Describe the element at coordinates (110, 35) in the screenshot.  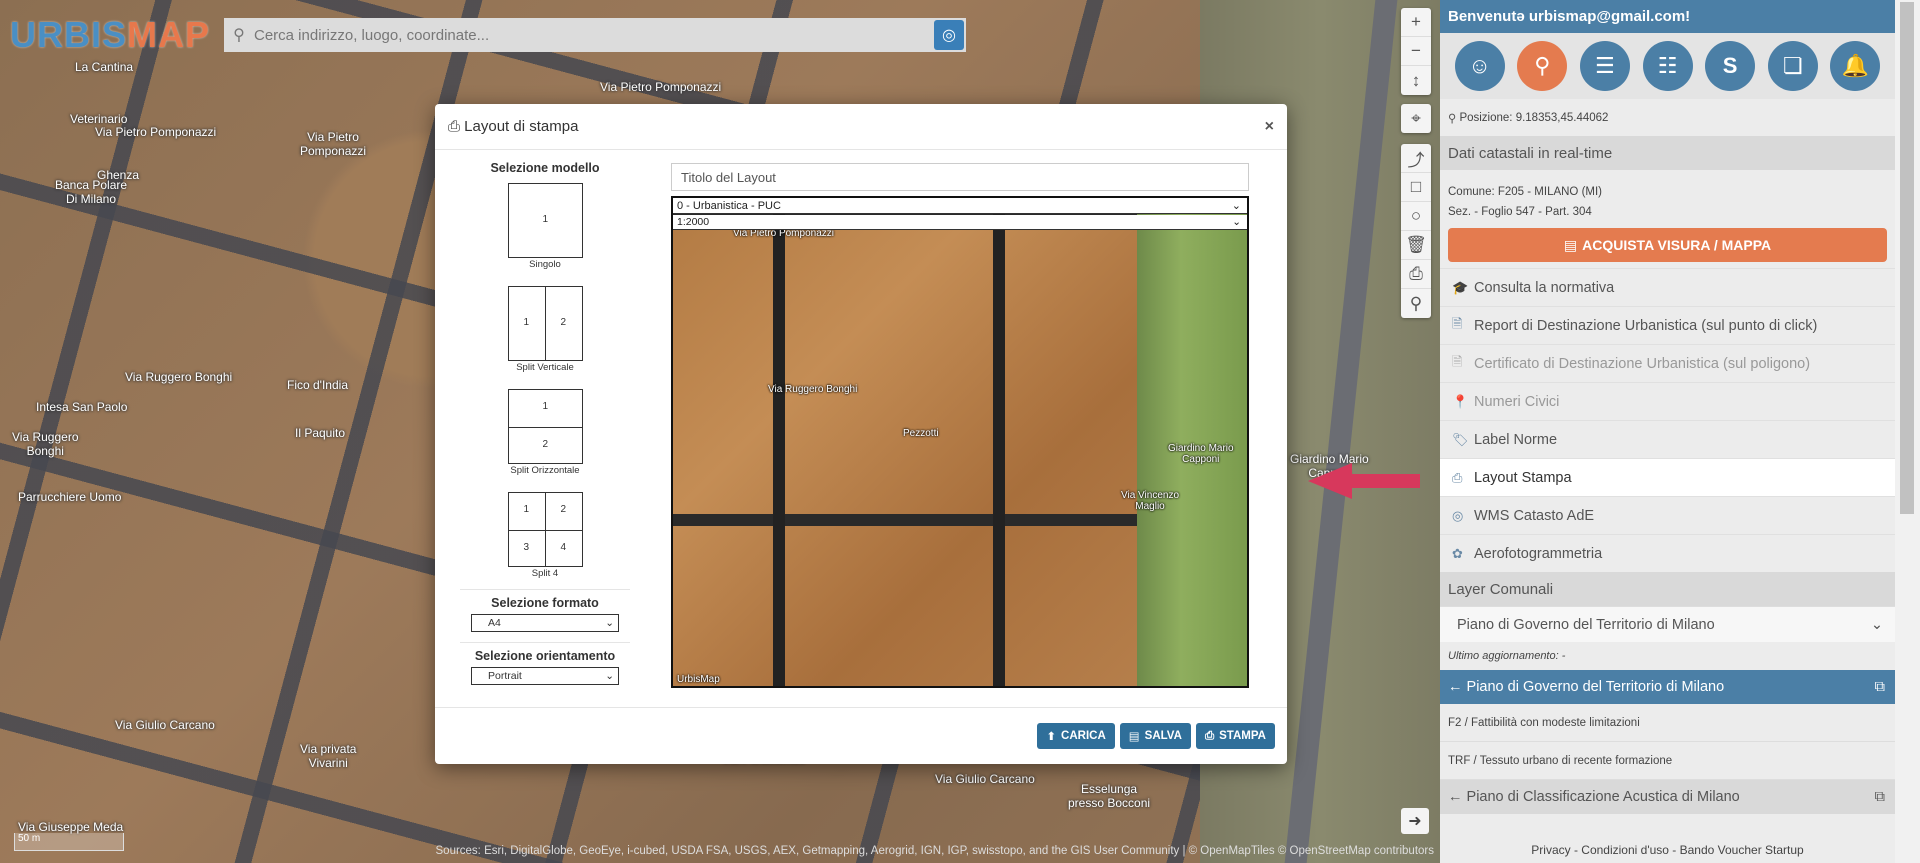
I see `urbismap-logo: URBISMAP` at that location.